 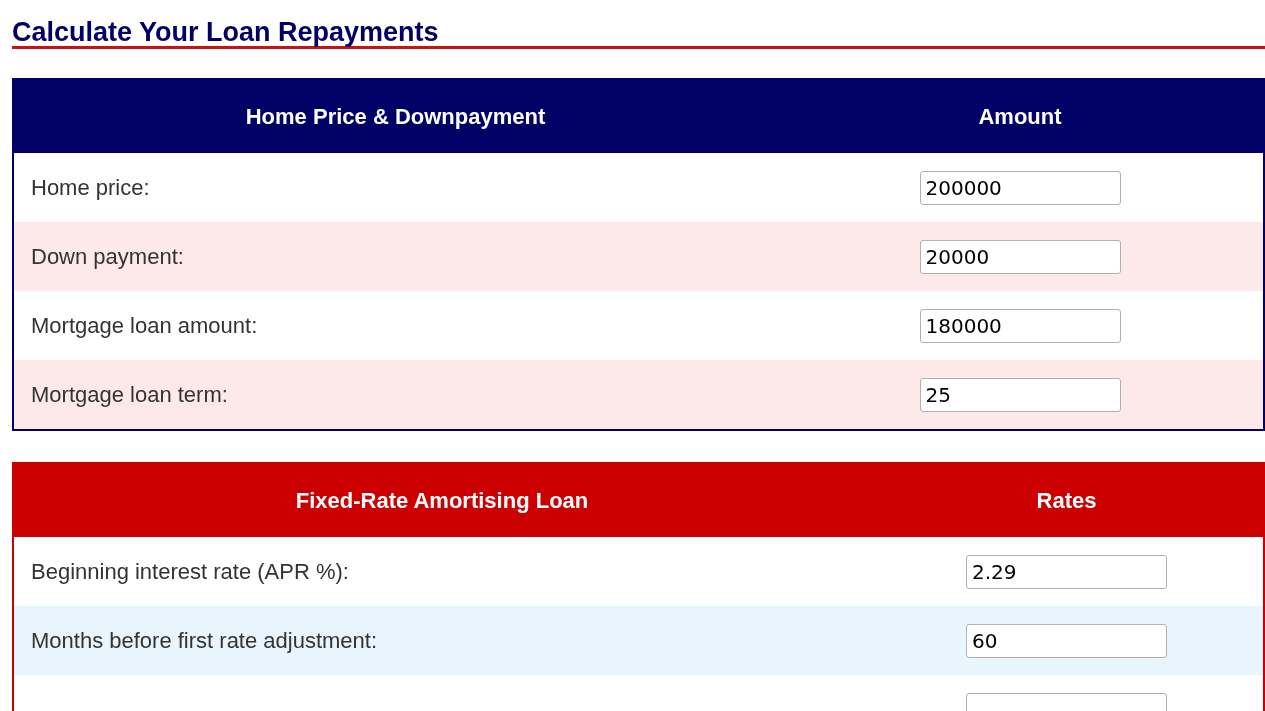 I want to click on column-header: Rates, so click(x=1066, y=501).